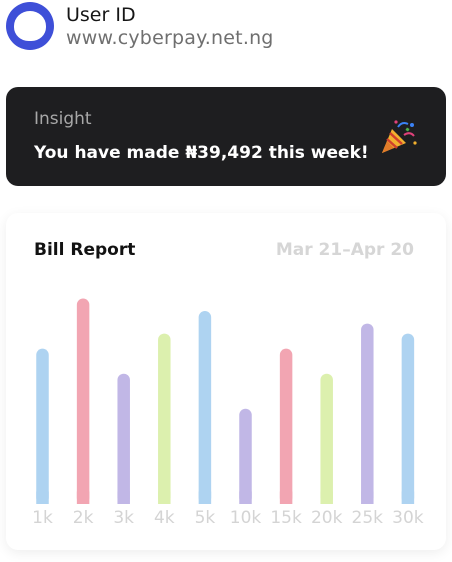 The image size is (452, 562). I want to click on x-tick-label: 25k, so click(368, 518).